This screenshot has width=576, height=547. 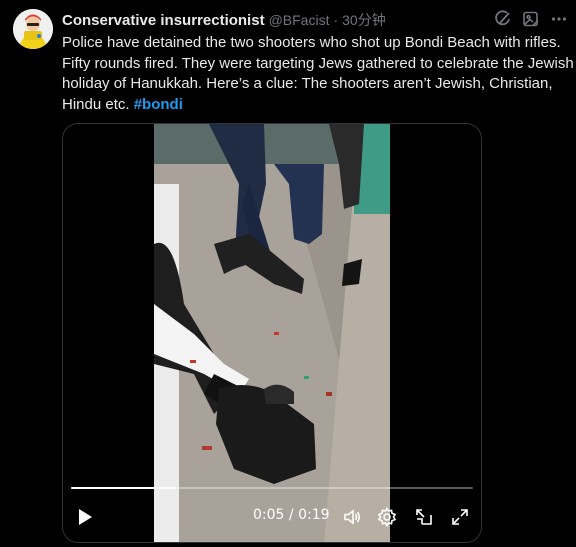 What do you see at coordinates (272, 488) in the screenshot?
I see `video-progress-bar` at bounding box center [272, 488].